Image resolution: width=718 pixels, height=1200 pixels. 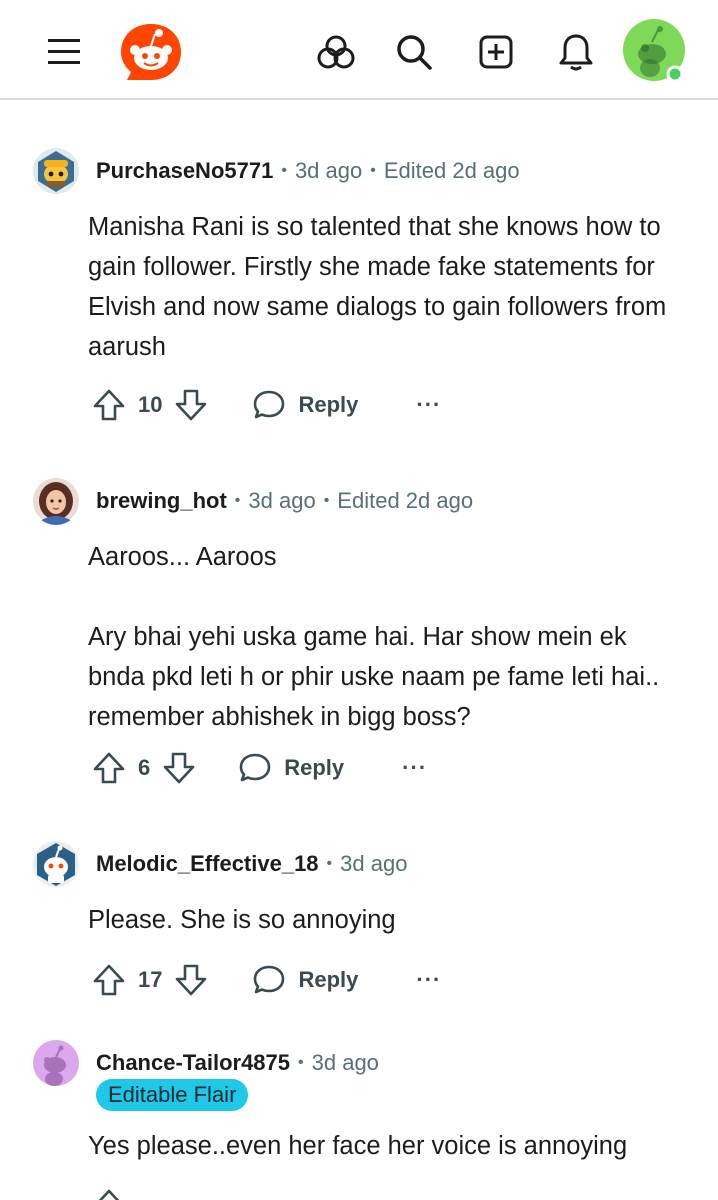 What do you see at coordinates (150, 979) in the screenshot?
I see `vote-count: 17` at bounding box center [150, 979].